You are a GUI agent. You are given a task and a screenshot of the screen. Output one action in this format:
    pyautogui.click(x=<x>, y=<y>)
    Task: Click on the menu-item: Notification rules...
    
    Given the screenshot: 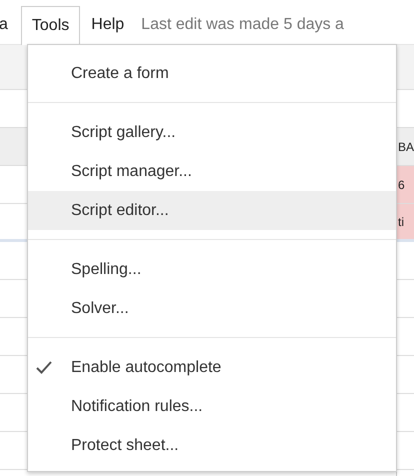 What is the action you would take?
    pyautogui.click(x=212, y=406)
    